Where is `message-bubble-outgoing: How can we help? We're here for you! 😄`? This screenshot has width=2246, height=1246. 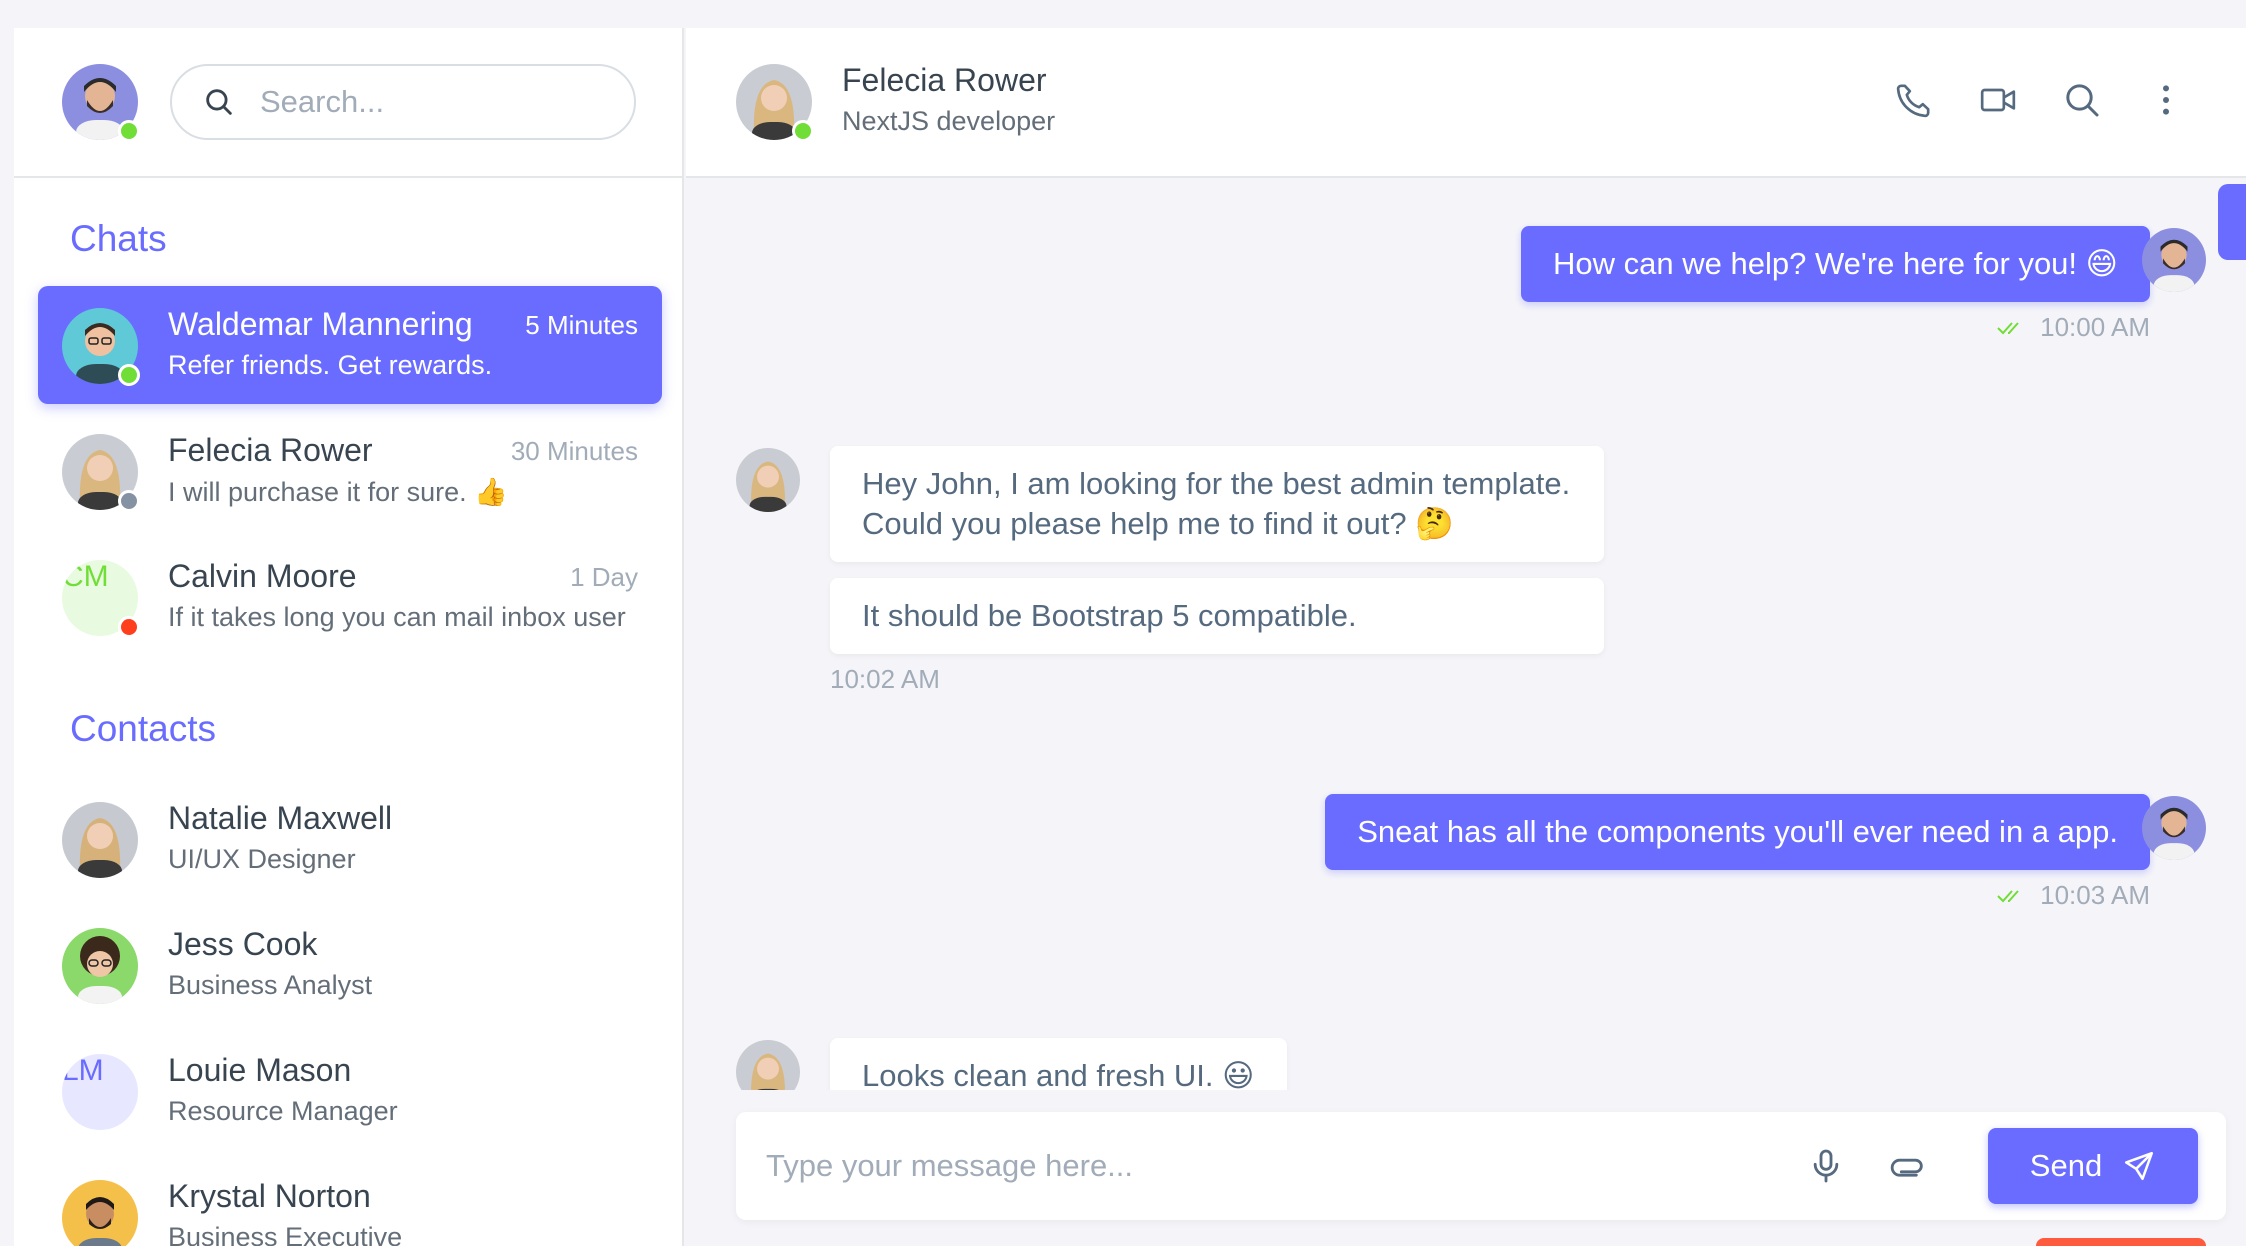 message-bubble-outgoing: How can we help? We're here for you! 😄 is located at coordinates (1835, 264).